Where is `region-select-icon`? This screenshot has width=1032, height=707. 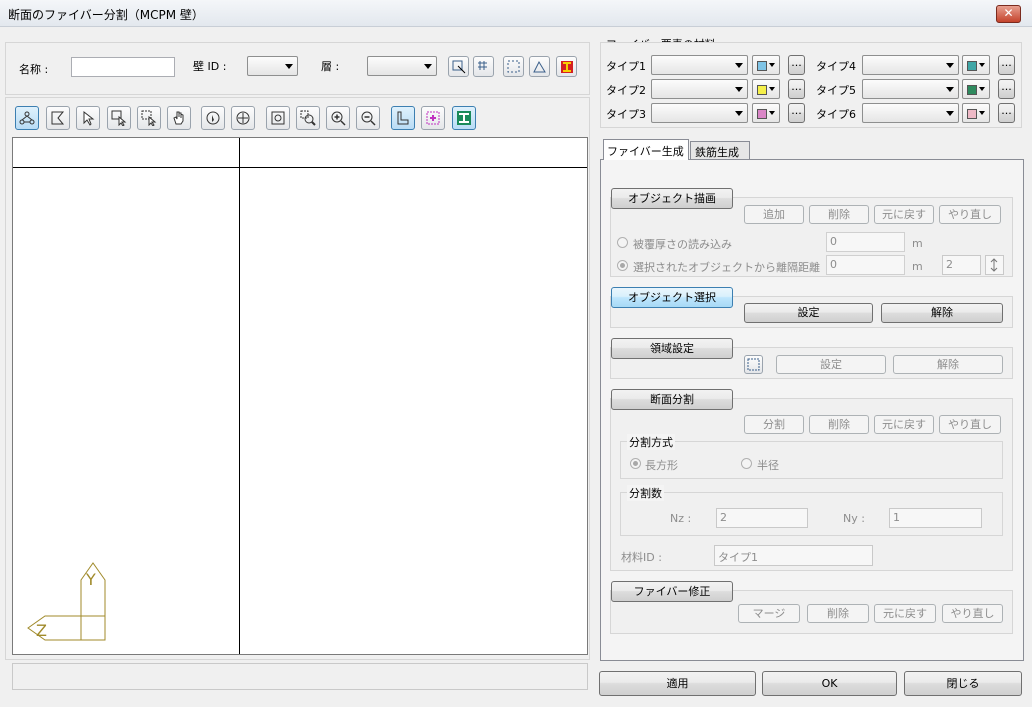
region-select-icon is located at coordinates (753, 364).